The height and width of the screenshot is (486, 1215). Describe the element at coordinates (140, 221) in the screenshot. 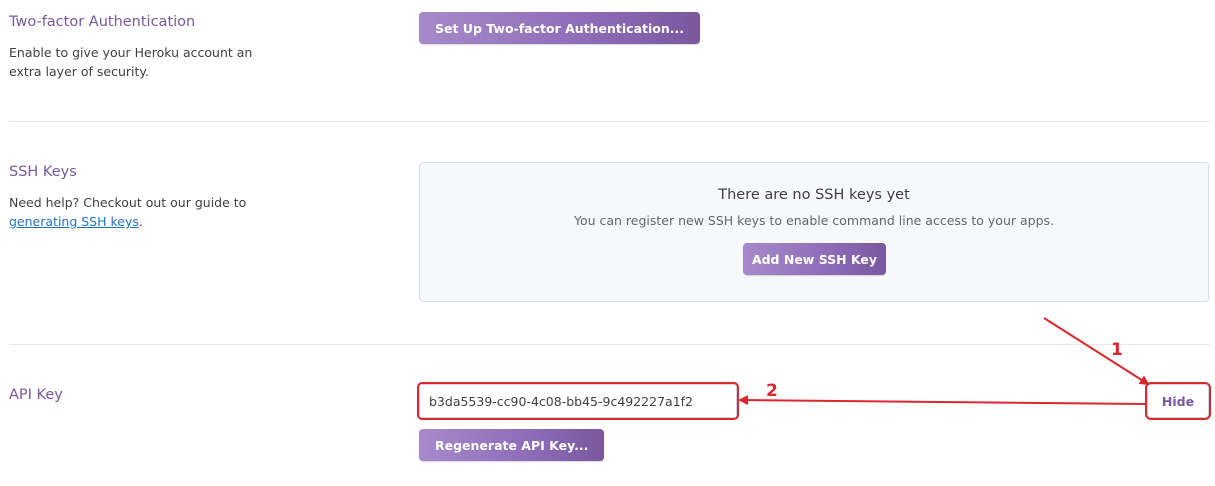

I see `ssh-keys-description-suffix: .` at that location.